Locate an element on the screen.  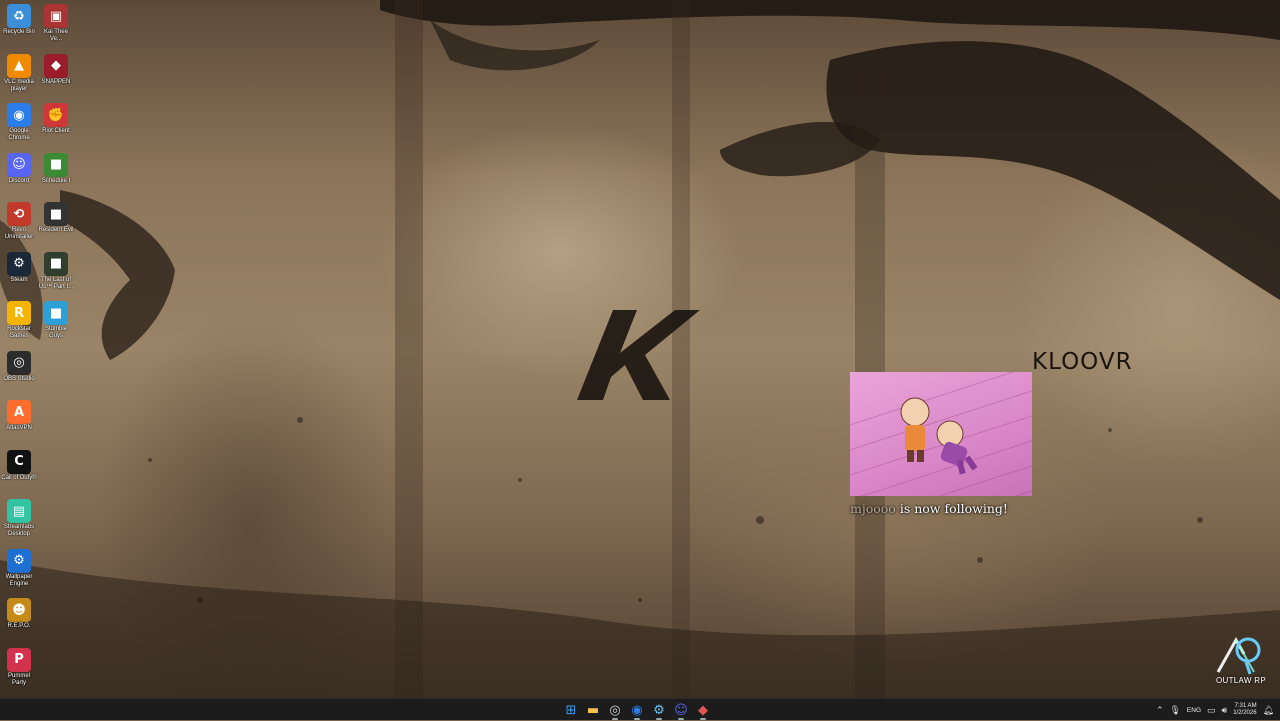
desktop-icon-r-e-p-o: ☻ R.E.P.O. is located at coordinates (19, 613).